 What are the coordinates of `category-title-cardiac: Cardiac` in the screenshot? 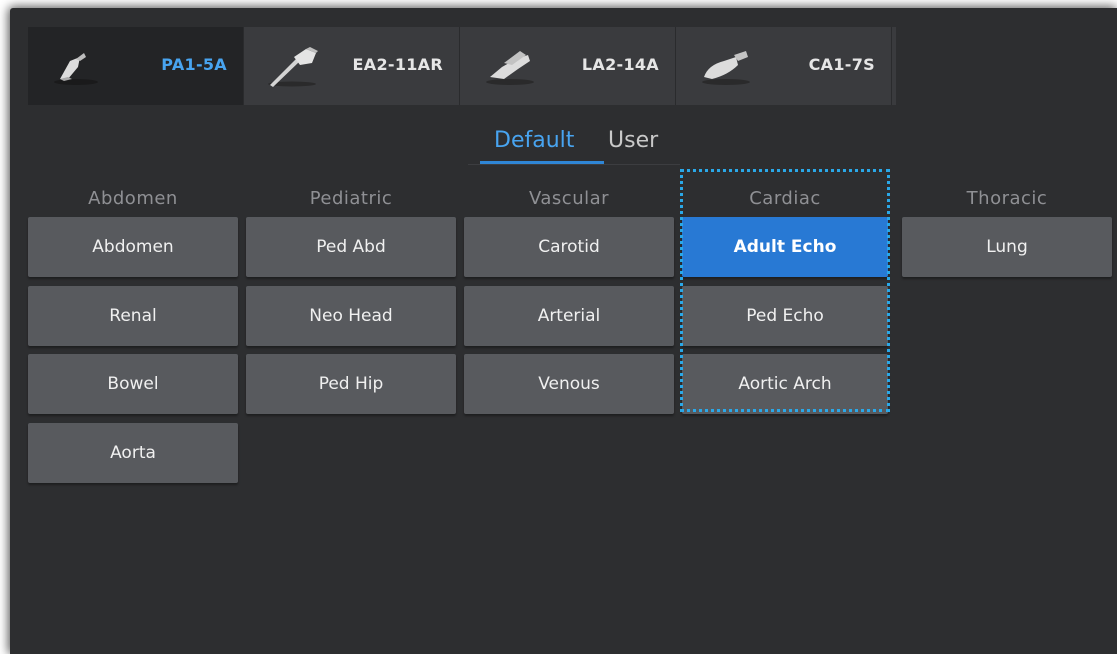 It's located at (785, 198).